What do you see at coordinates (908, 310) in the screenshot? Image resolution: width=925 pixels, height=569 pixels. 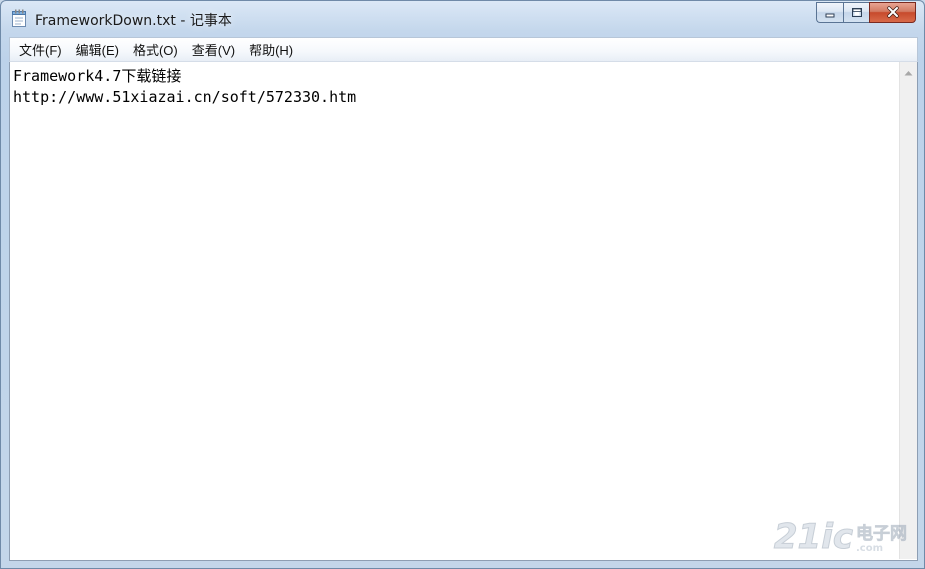 I see `vertical-scrollbar` at bounding box center [908, 310].